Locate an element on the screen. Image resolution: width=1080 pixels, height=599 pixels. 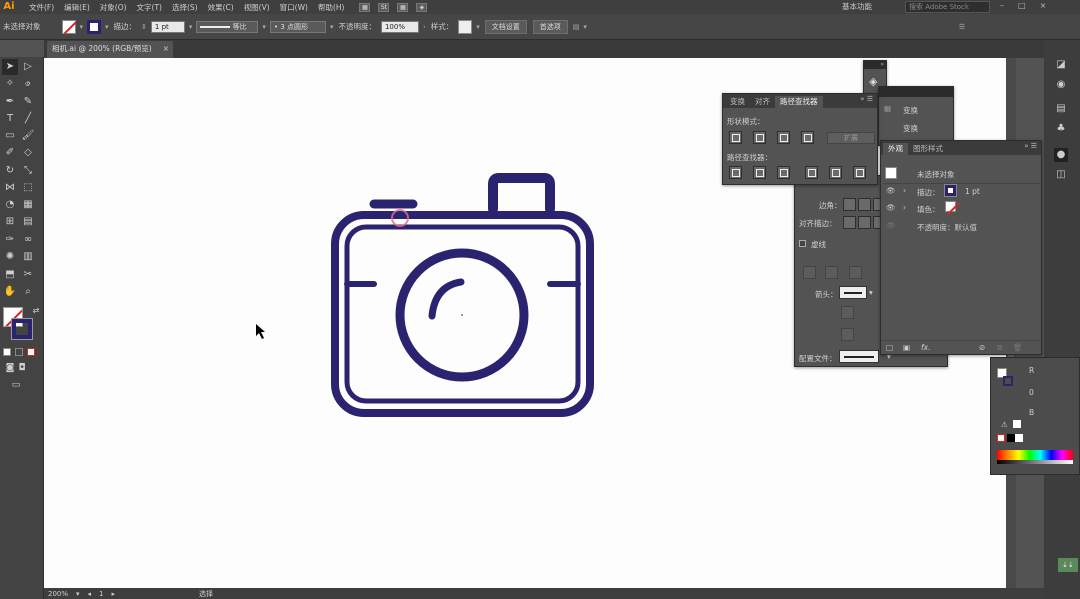
intersect-button is located at coordinates (783, 137).